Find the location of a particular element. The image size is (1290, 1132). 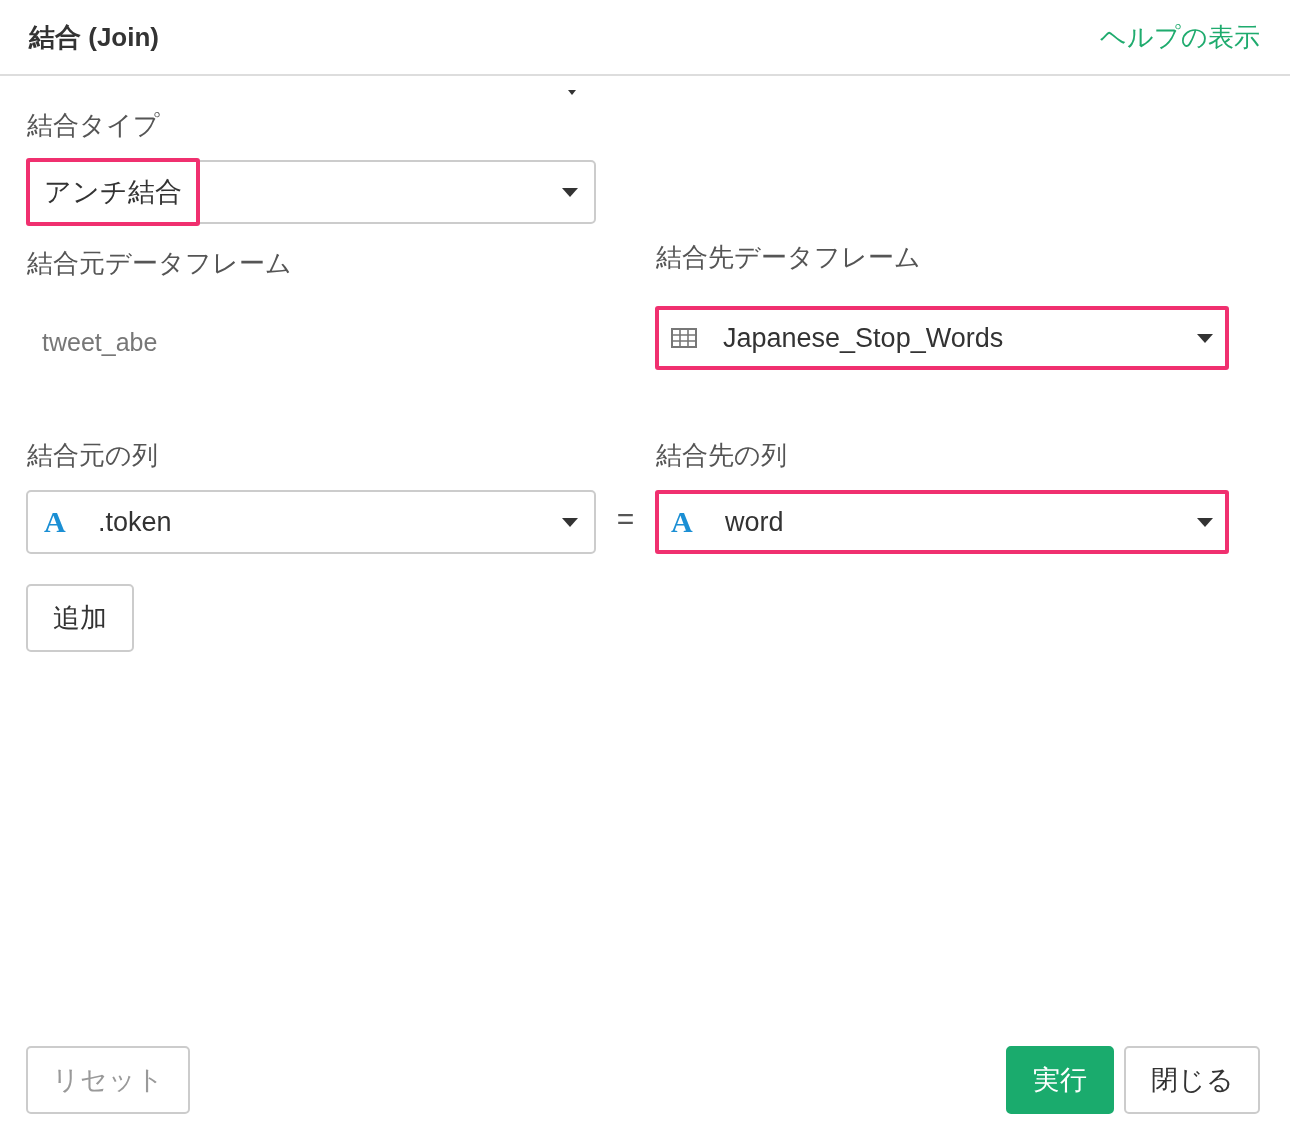

source-column-select: A .token is located at coordinates (311, 522).